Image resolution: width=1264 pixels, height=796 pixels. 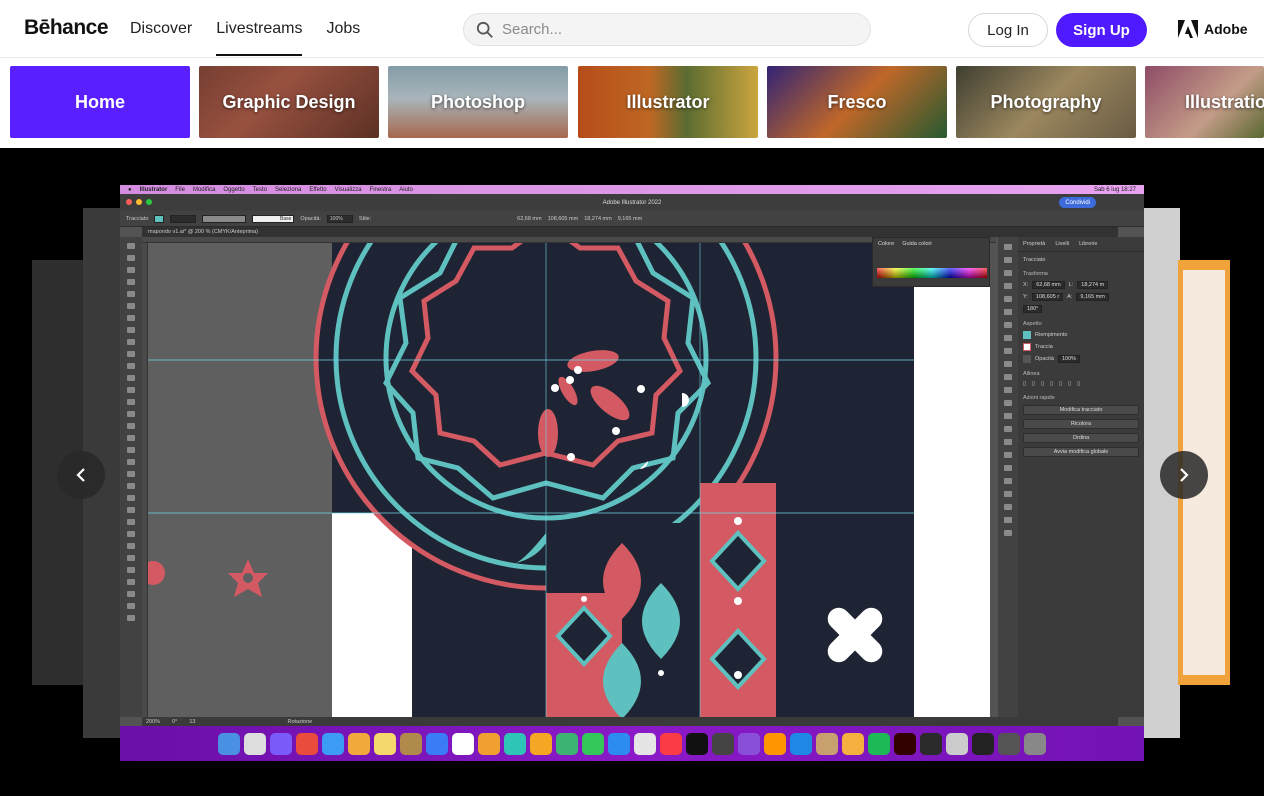 What do you see at coordinates (153, 189) in the screenshot?
I see `menu-item: Illustrator` at bounding box center [153, 189].